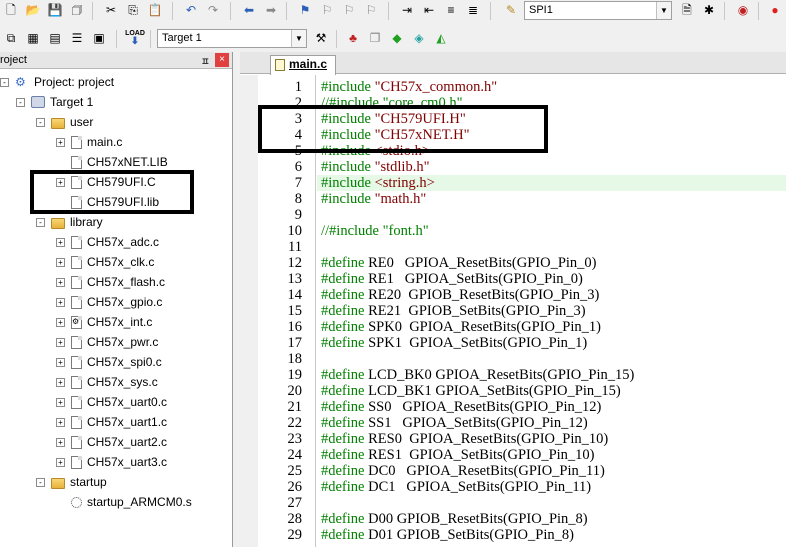 Image resolution: width=786 pixels, height=547 pixels. What do you see at coordinates (55, 10) in the screenshot?
I see `save-icon: 💾` at bounding box center [55, 10].